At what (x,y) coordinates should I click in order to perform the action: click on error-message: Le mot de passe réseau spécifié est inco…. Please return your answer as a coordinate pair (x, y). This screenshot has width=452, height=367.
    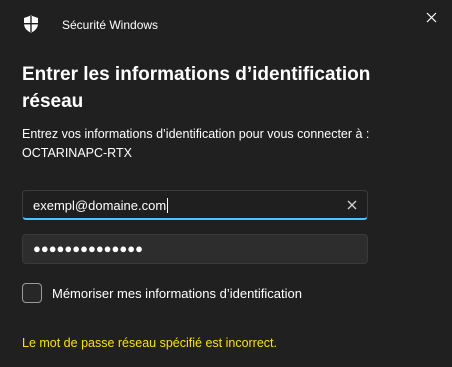
    Looking at the image, I should click on (149, 343).